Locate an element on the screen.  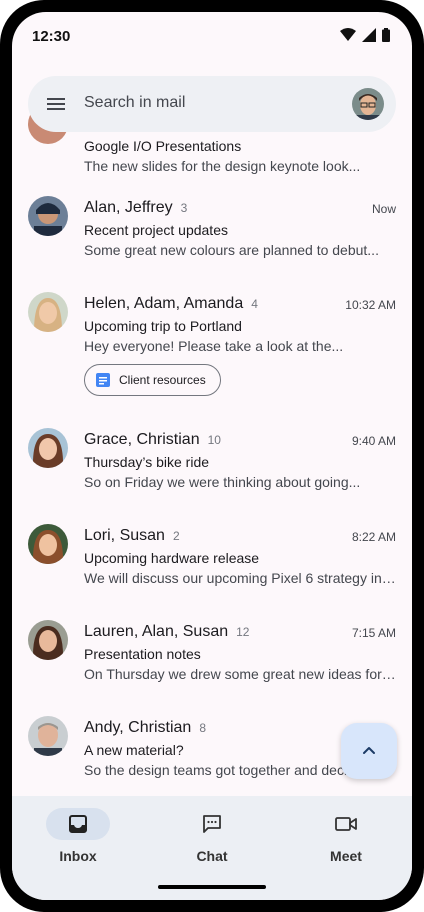
thread-count: 4 is located at coordinates (254, 304).